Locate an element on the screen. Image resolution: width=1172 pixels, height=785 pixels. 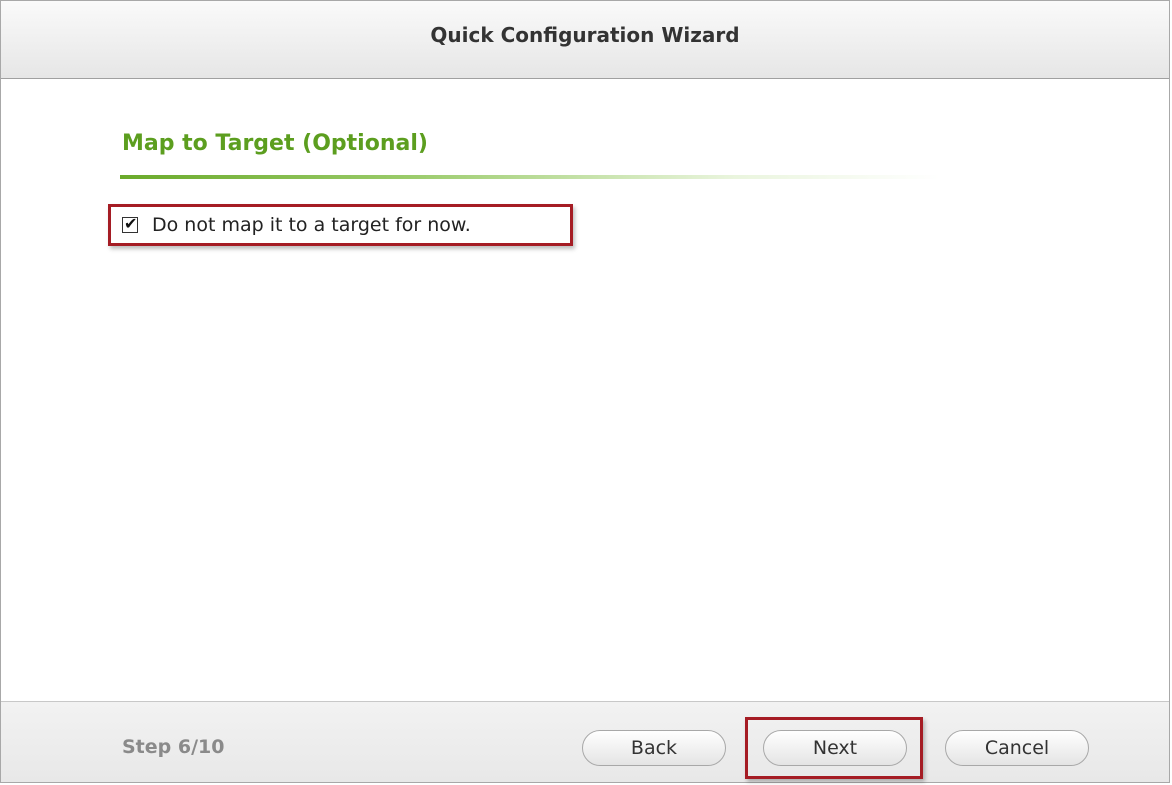
do-not-map-label: Do not map it to a target for now. is located at coordinates (311, 225).